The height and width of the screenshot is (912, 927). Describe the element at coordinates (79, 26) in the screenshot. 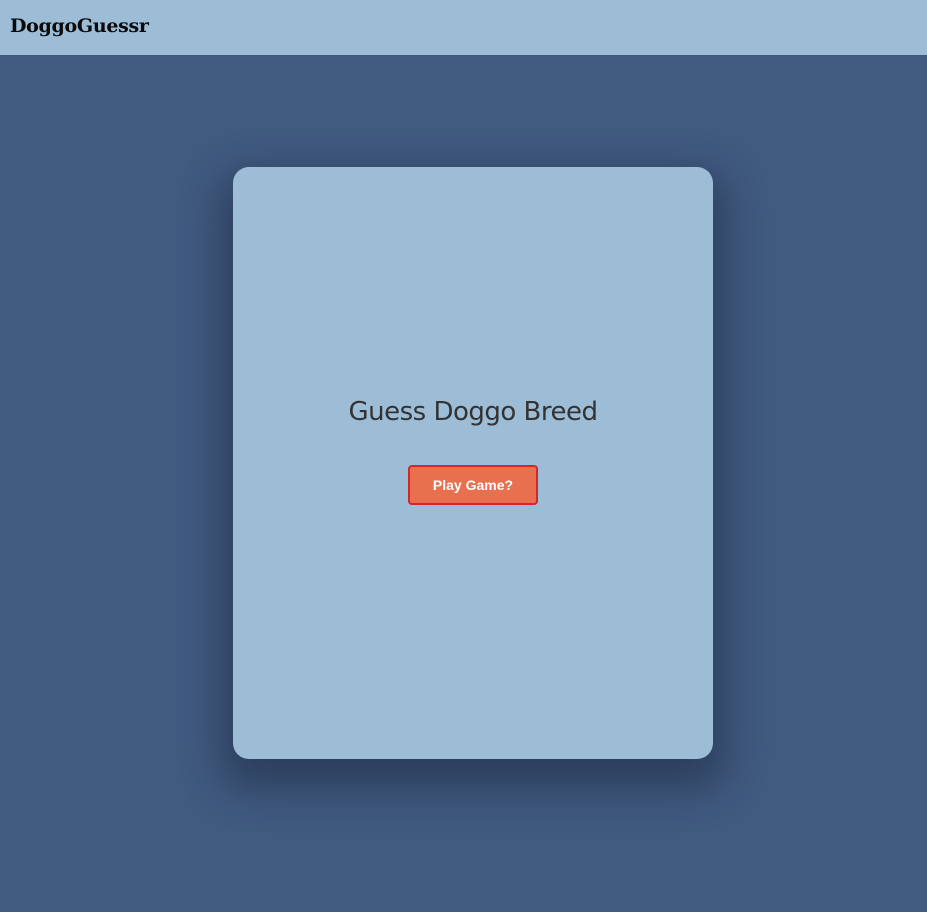

I see `brand-logo-text: DoggoGuessr` at that location.